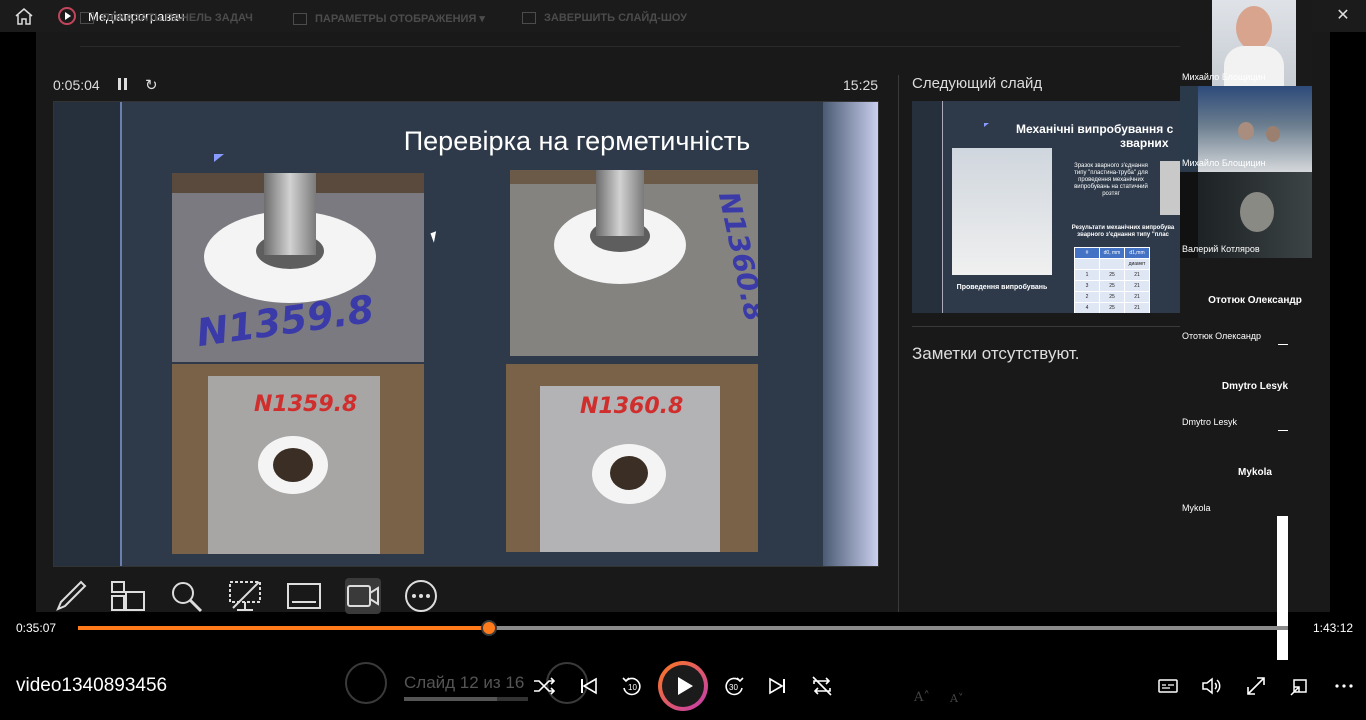 Image resolution: width=1366 pixels, height=720 pixels. Describe the element at coordinates (1343, 16) in the screenshot. I see `close-icon: ✕` at that location.